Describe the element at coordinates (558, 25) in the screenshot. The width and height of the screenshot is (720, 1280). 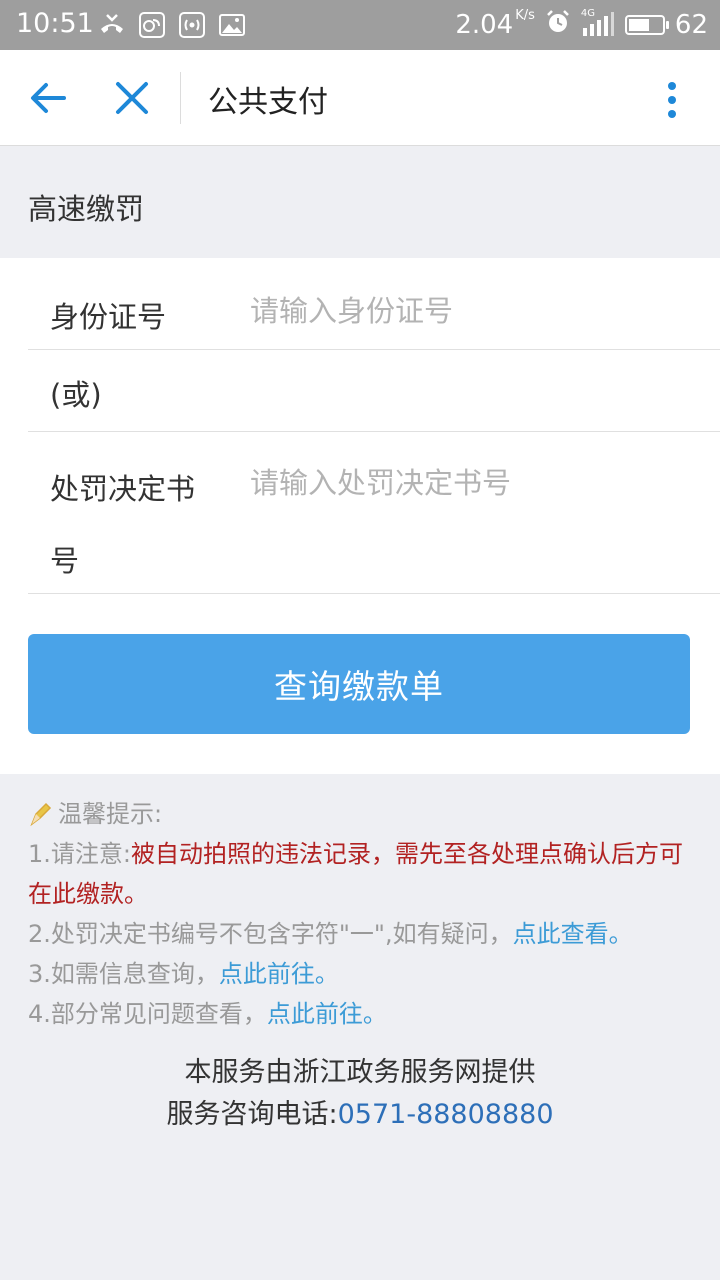
I see `alarm-icon` at that location.